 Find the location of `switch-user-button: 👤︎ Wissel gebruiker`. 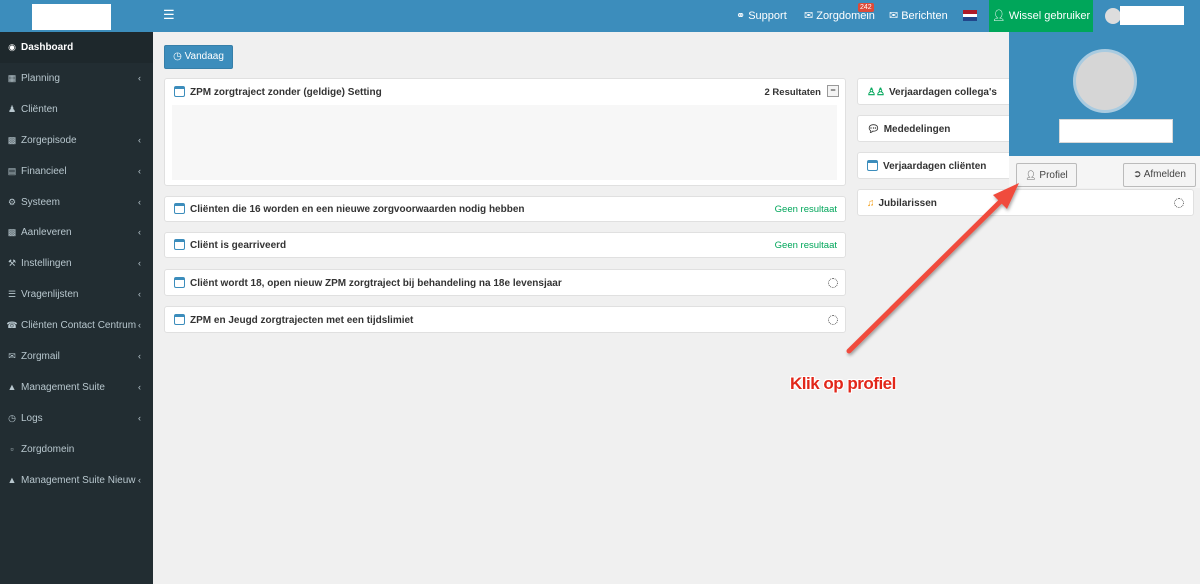

switch-user-button: 👤︎ Wissel gebruiker is located at coordinates (1041, 16).